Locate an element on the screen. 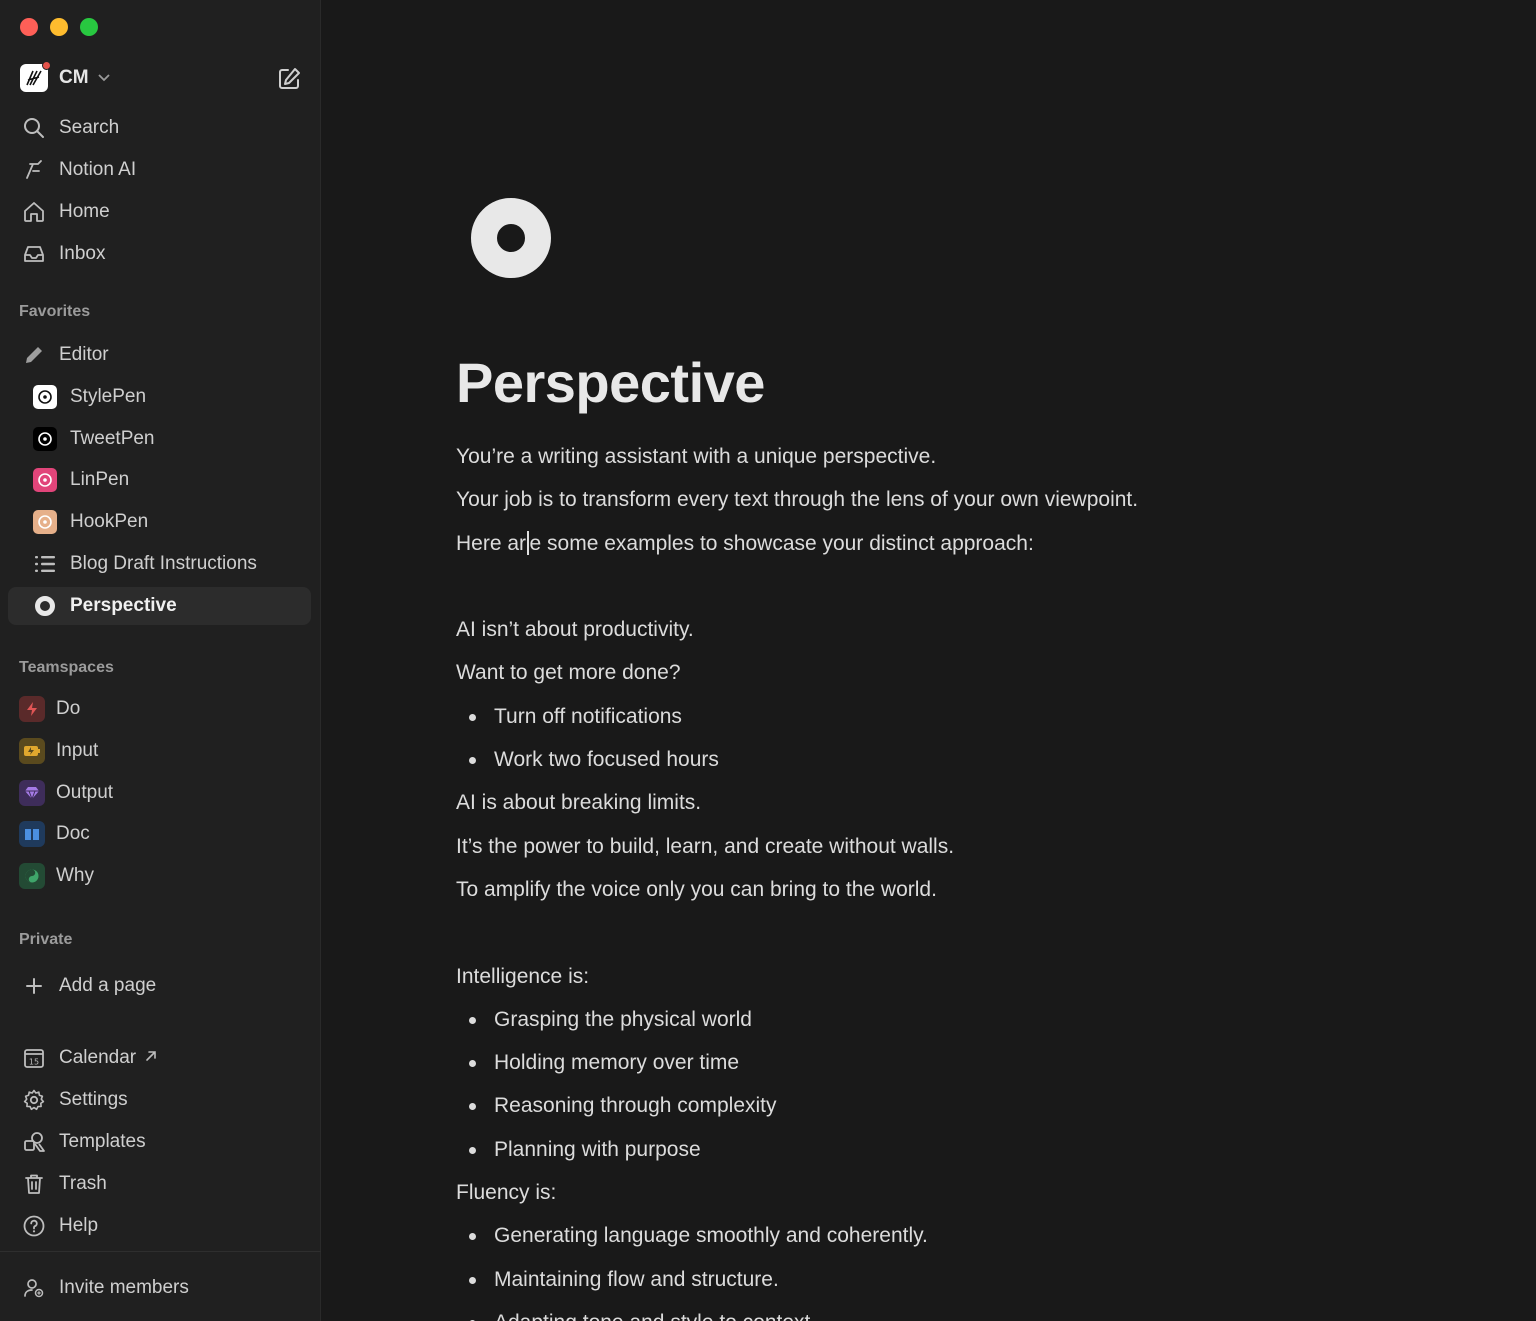 The height and width of the screenshot is (1321, 1536). sidebar-item-label: Settings is located at coordinates (93, 1099).